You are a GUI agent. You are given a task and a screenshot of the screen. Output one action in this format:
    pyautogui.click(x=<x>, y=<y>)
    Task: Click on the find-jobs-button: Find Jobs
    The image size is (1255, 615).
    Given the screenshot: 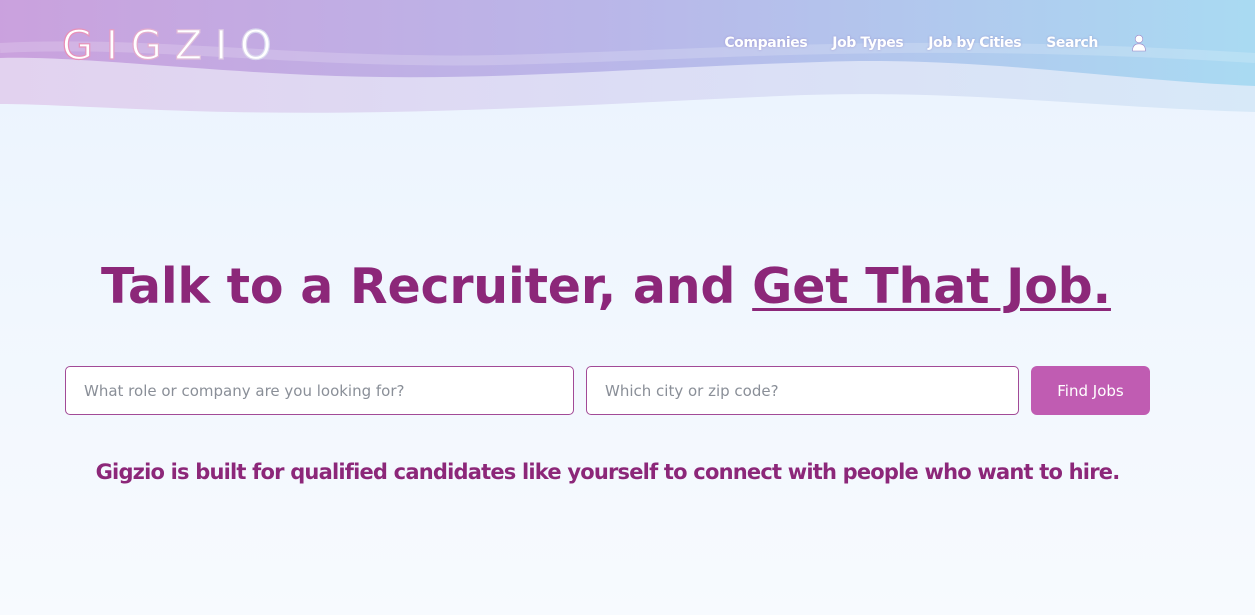 What is the action you would take?
    pyautogui.click(x=1090, y=390)
    